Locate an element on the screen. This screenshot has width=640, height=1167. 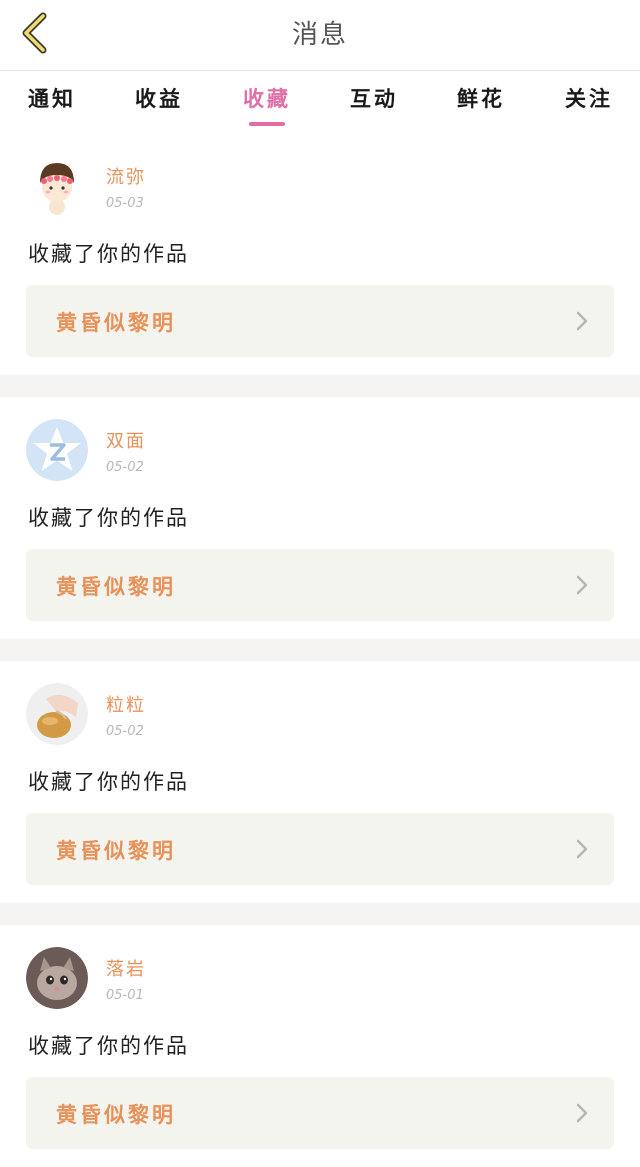
default-star-avatar-icon is located at coordinates (57, 450).